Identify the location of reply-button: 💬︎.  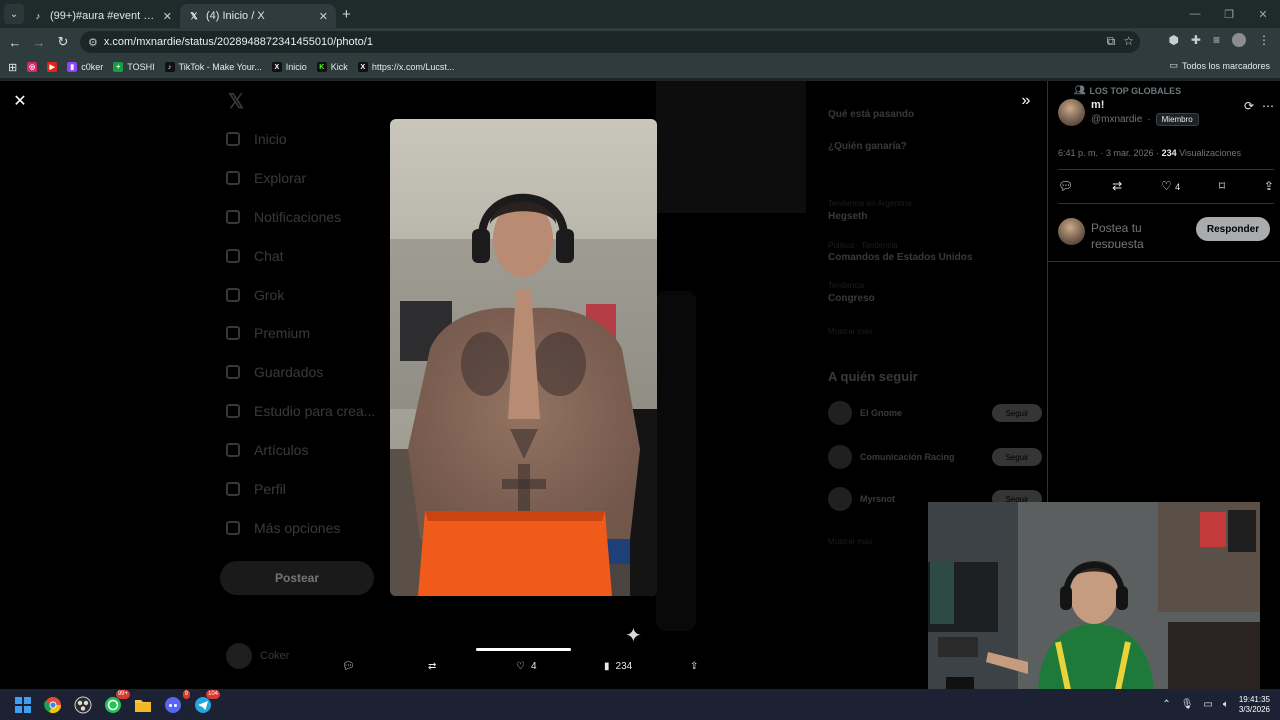
(351, 666).